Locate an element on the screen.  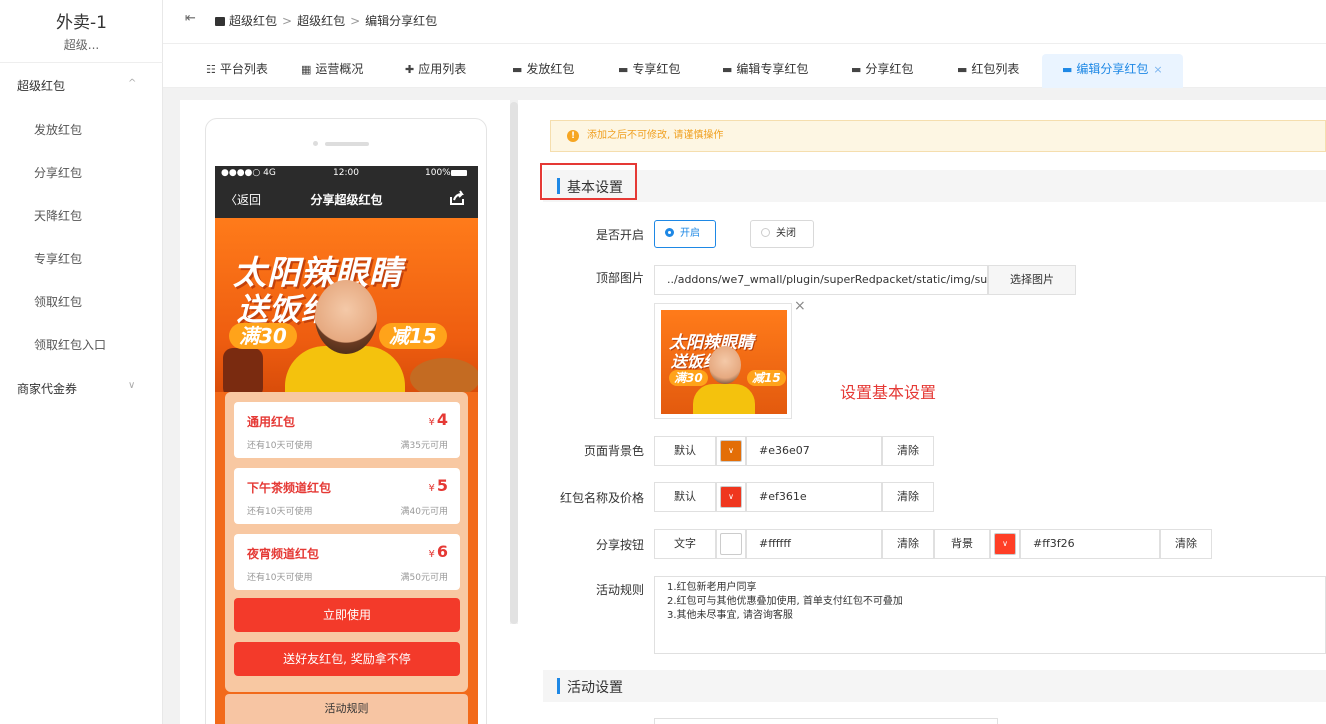
name-price-default-button: 默认 is located at coordinates (685, 497).